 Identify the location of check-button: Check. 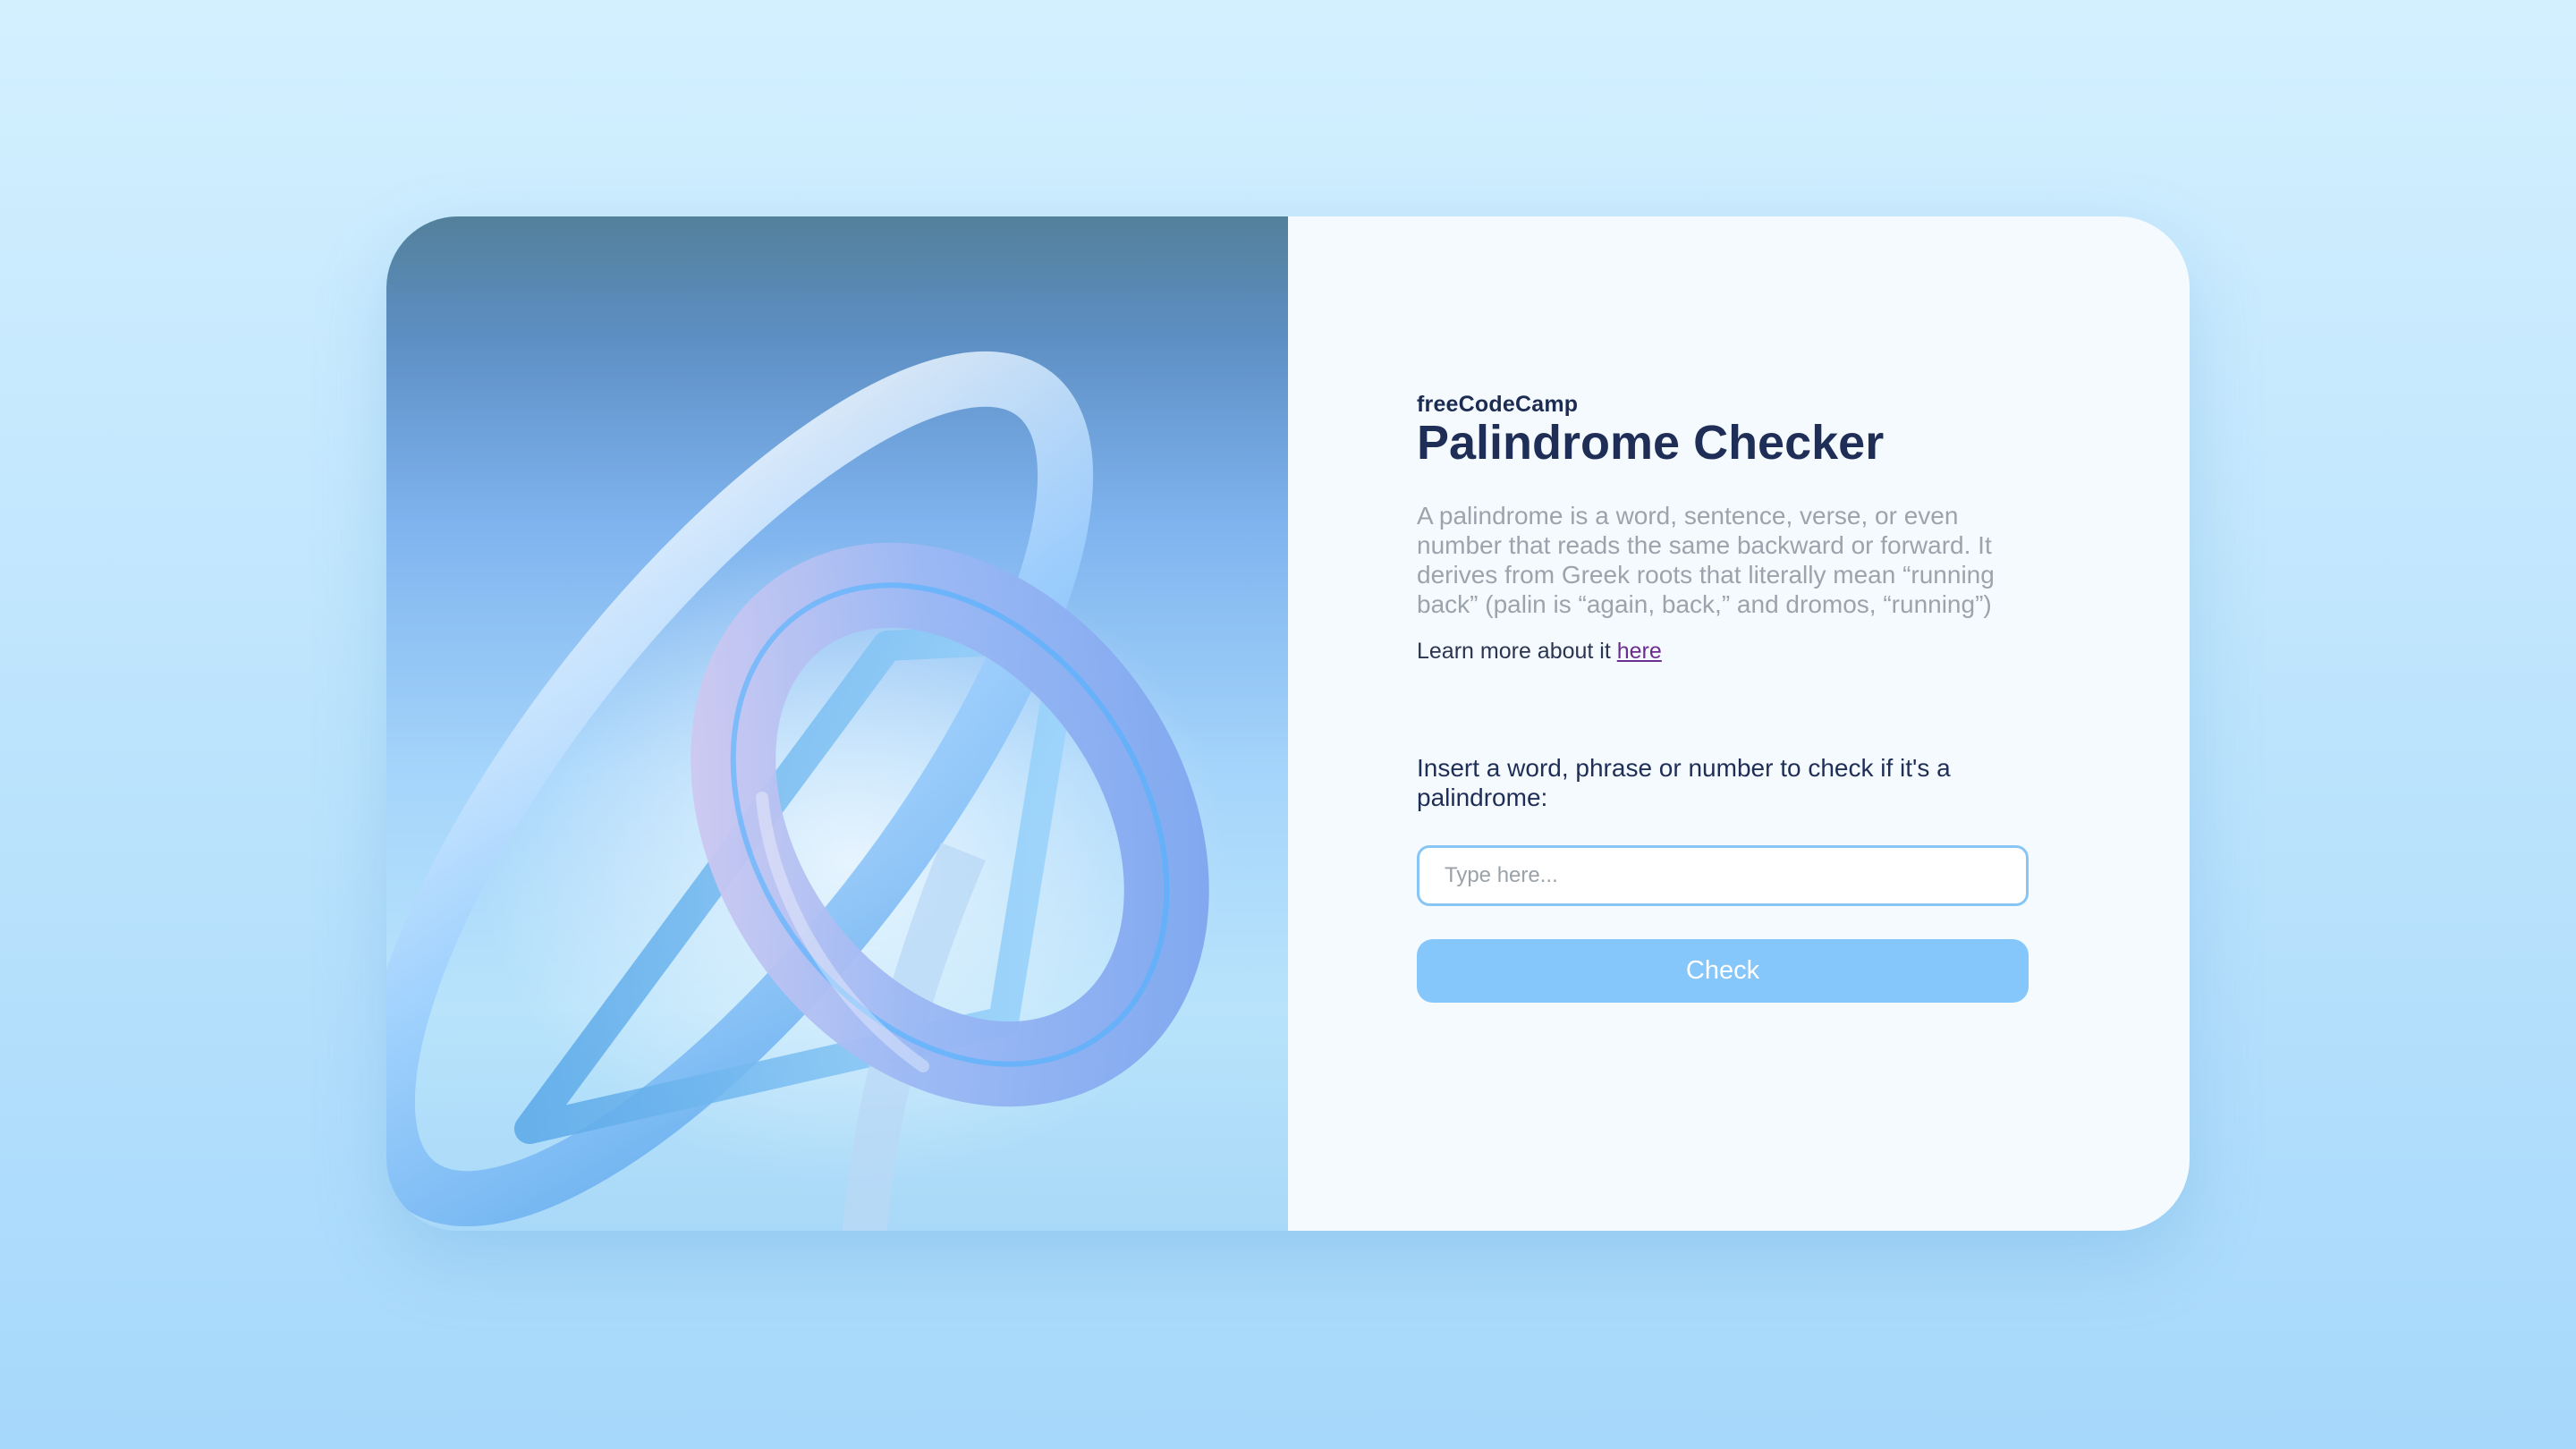
(1723, 971).